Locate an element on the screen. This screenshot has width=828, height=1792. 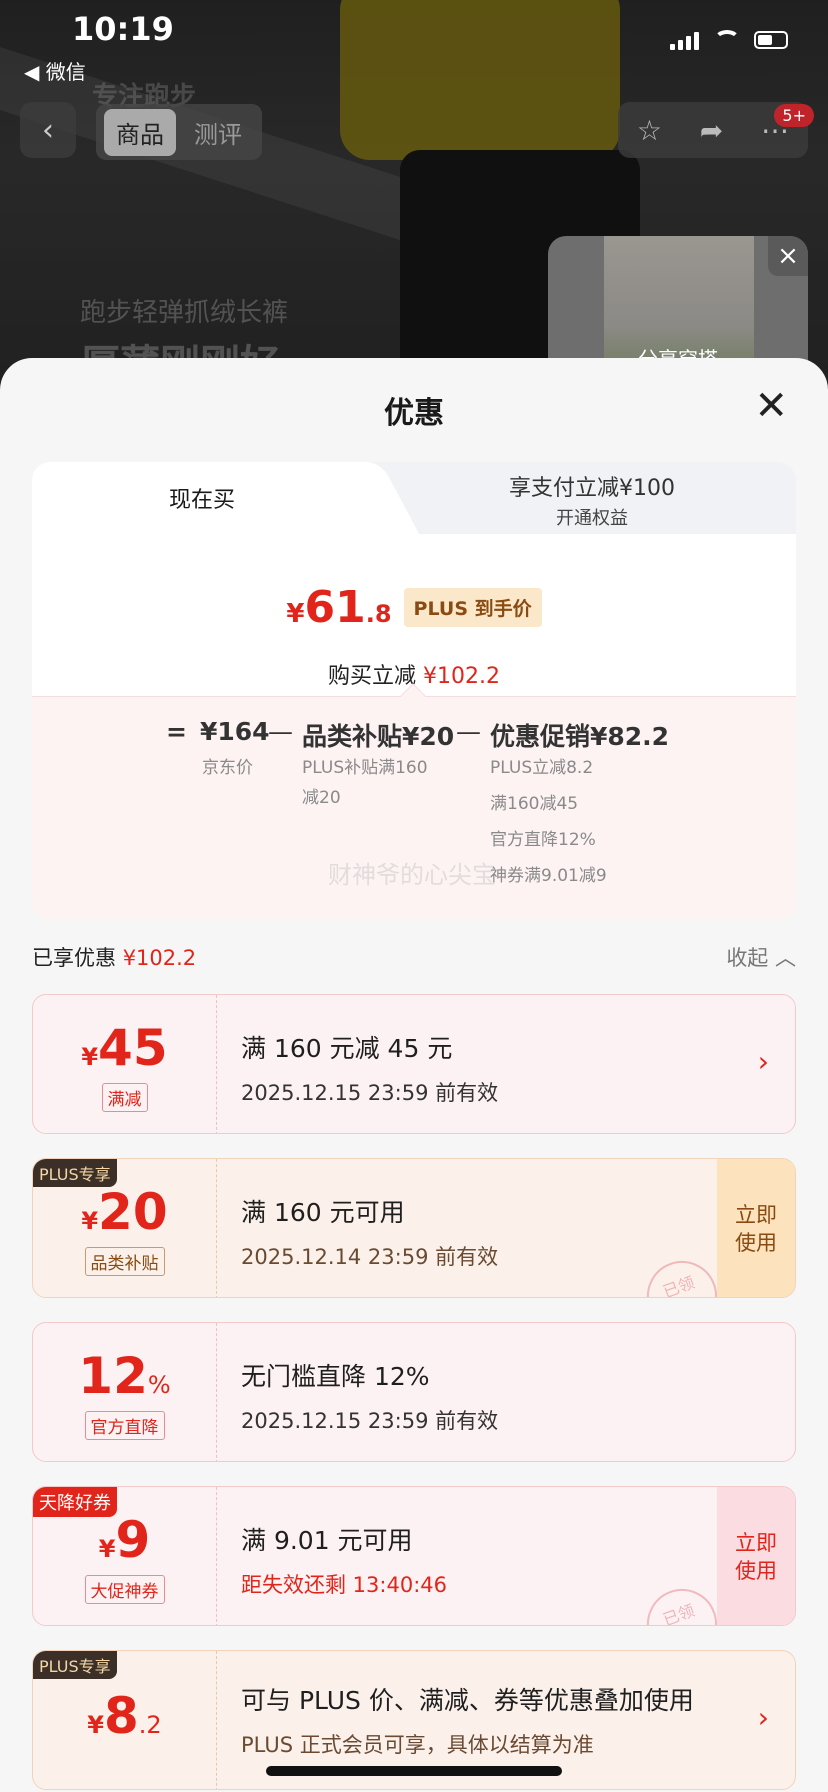
coupon-amount: ¥ 8 .2 is located at coordinates (124, 1716).